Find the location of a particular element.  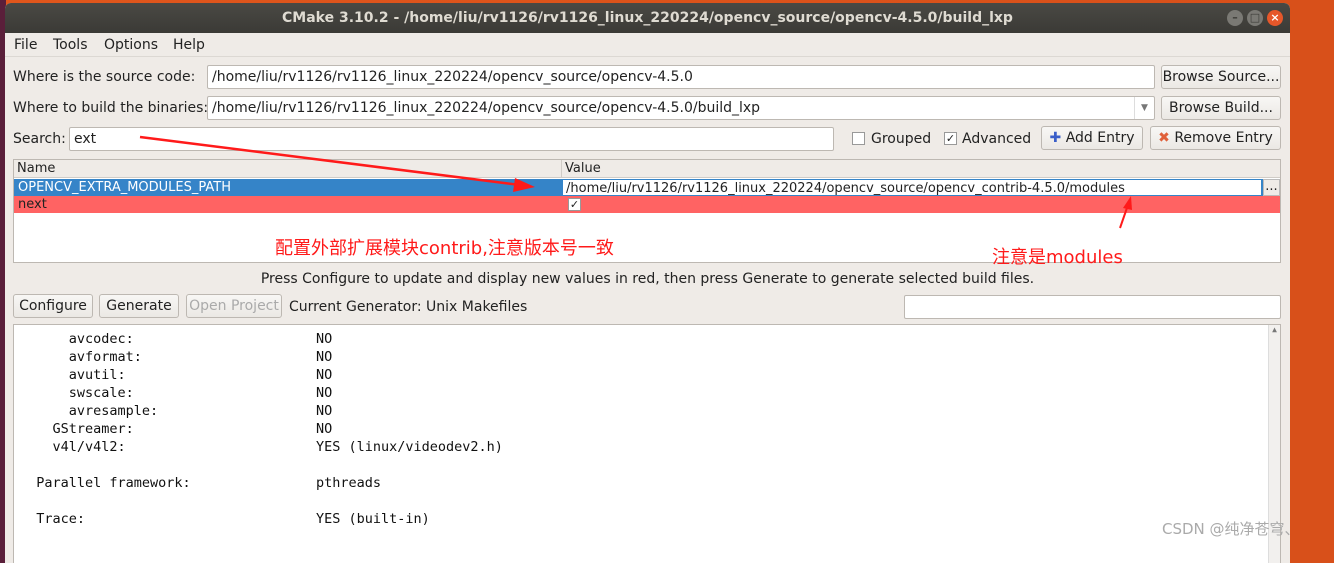

watermark: CSDN @纯净苍穹、 is located at coordinates (1231, 529).